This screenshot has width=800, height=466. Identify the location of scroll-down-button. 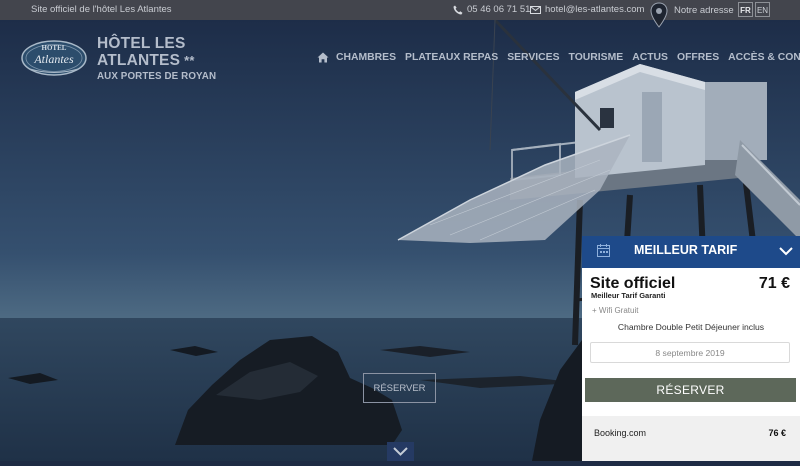
(400, 451).